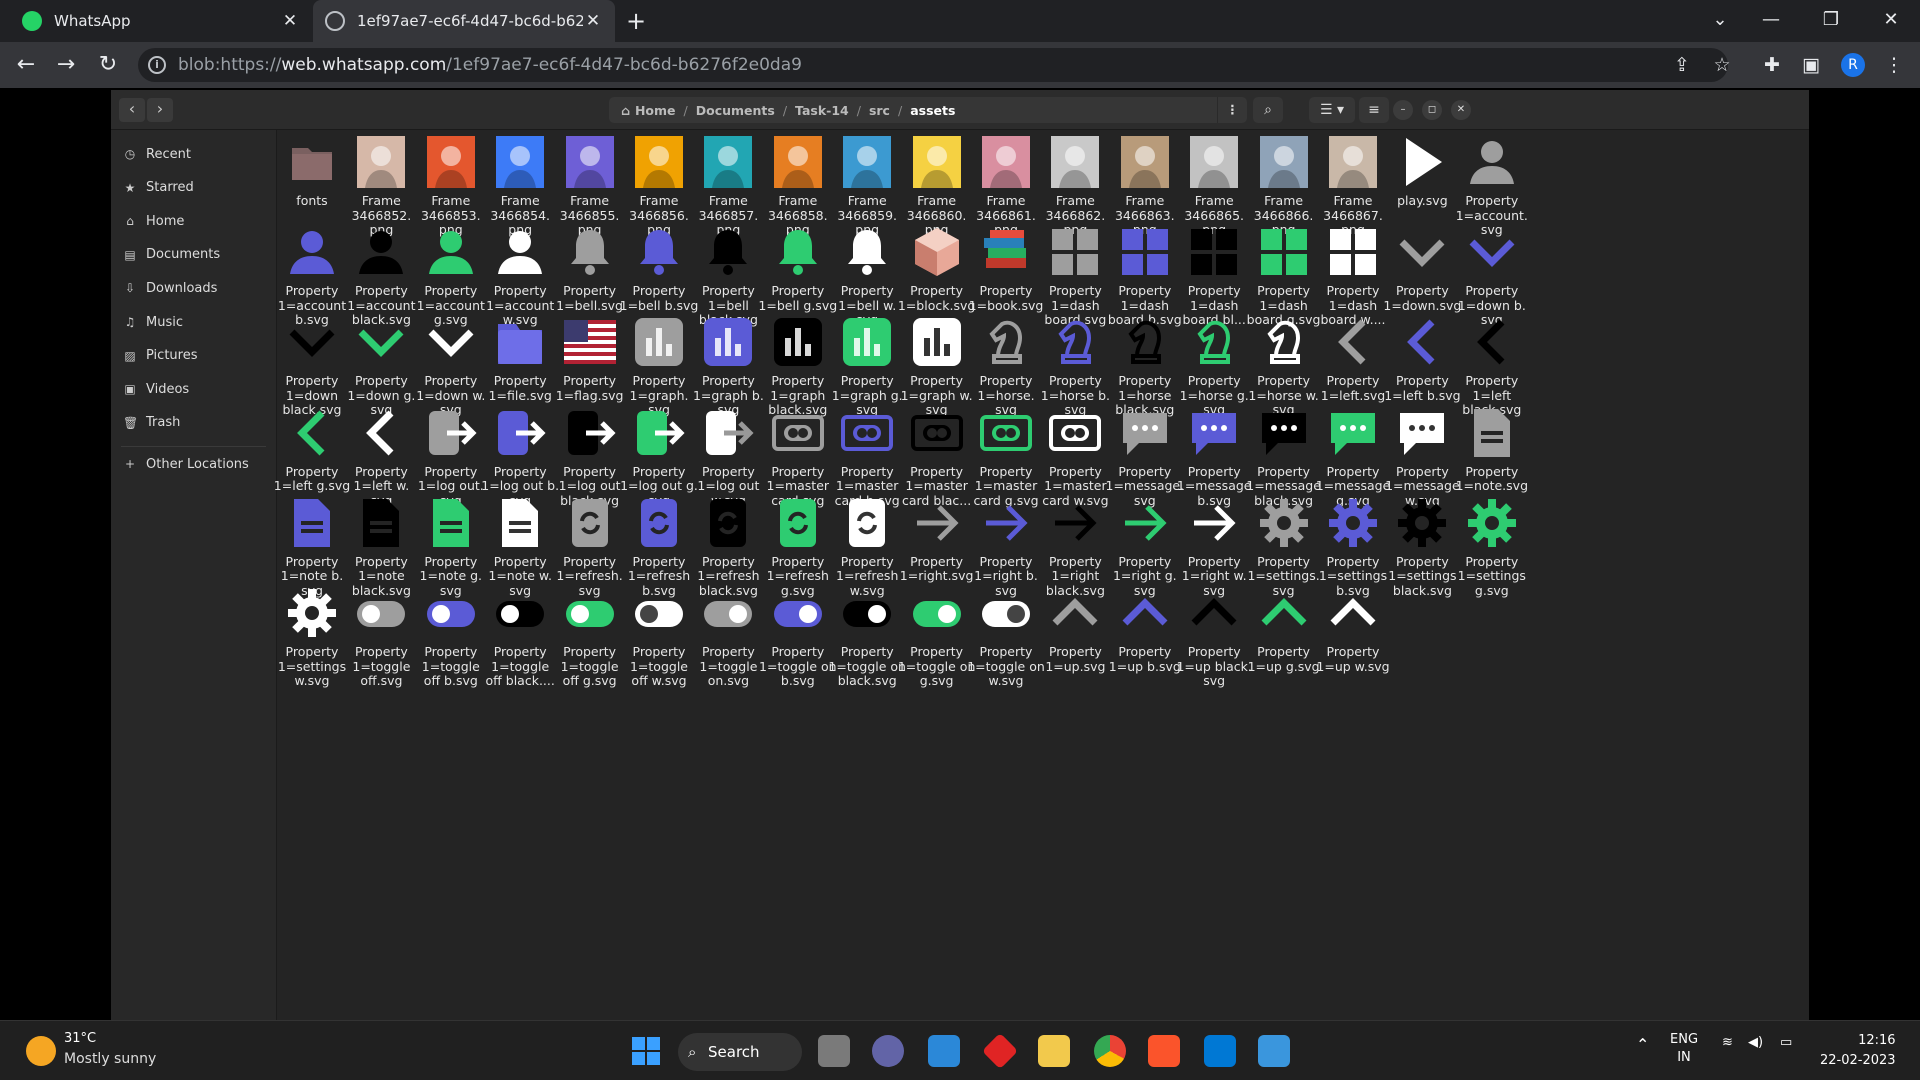  Describe the element at coordinates (108, 65) in the screenshot. I see `reload-button: ↻` at that location.